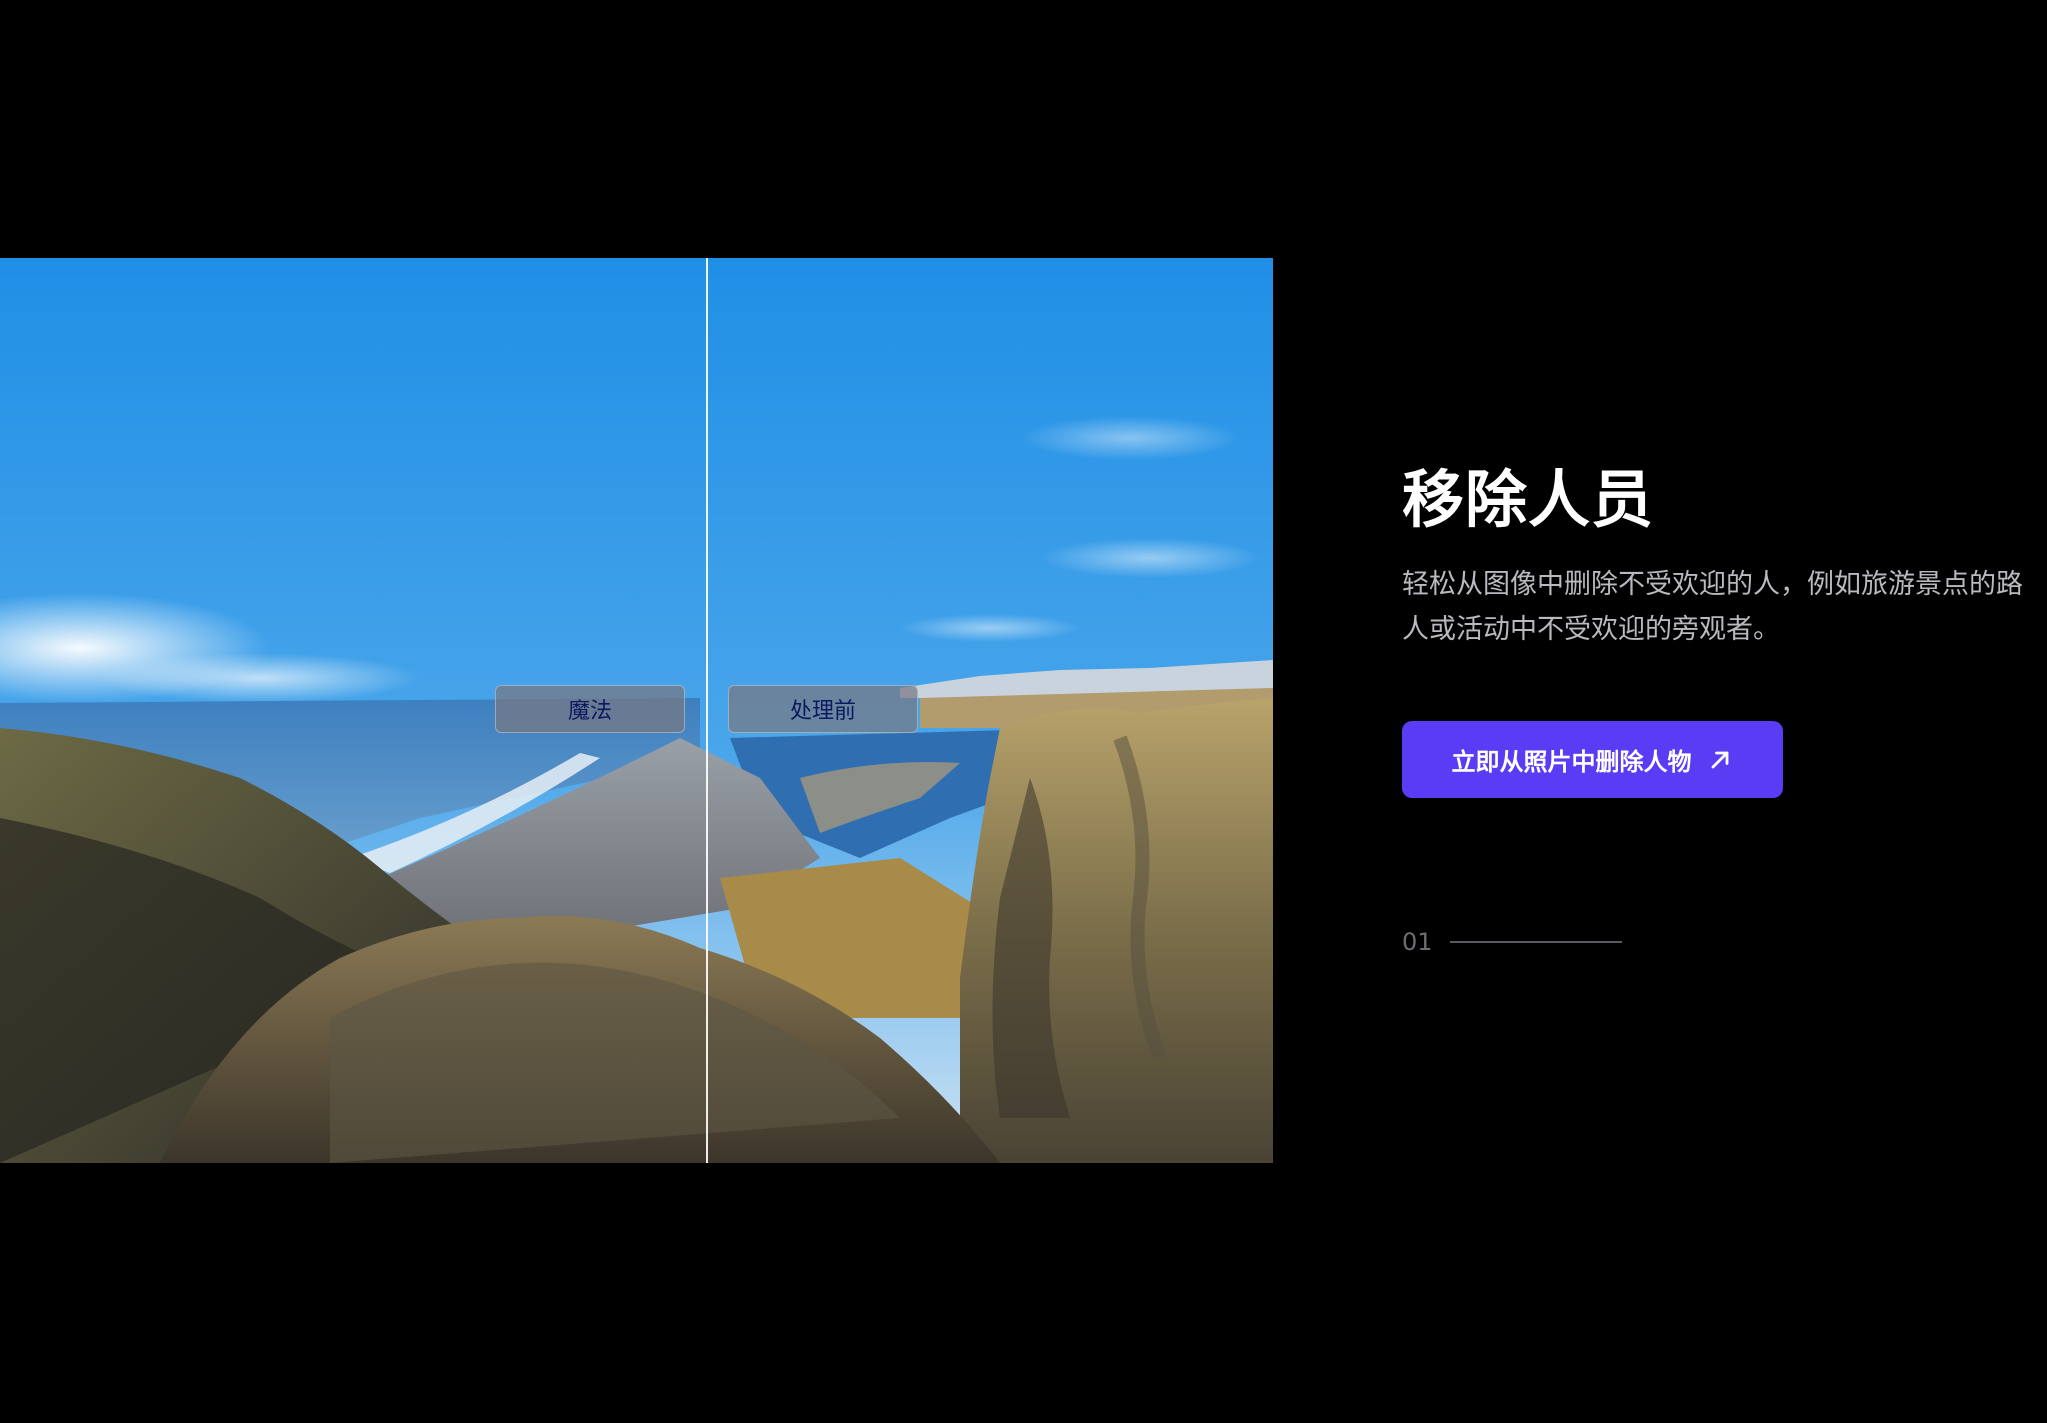  I want to click on after-label: 魔法, so click(590, 709).